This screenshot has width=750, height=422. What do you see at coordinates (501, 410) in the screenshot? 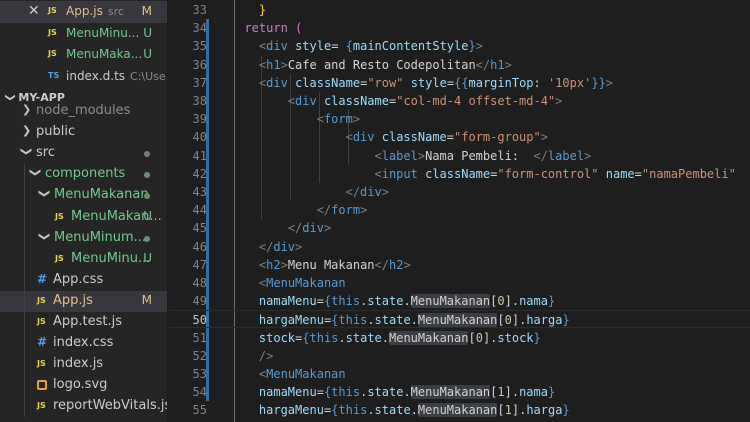
I see `code-token: [` at bounding box center [501, 410].